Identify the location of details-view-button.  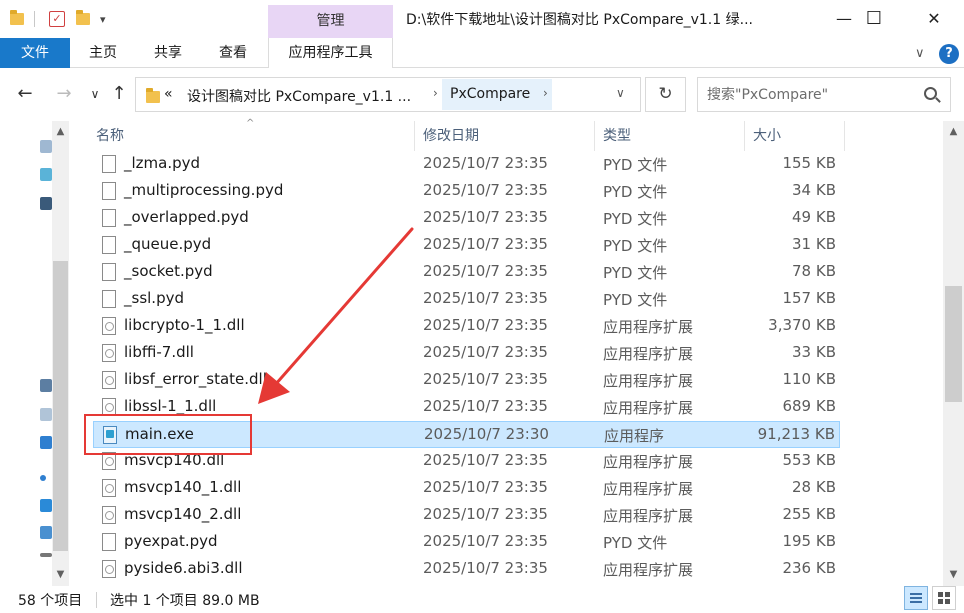
(916, 598).